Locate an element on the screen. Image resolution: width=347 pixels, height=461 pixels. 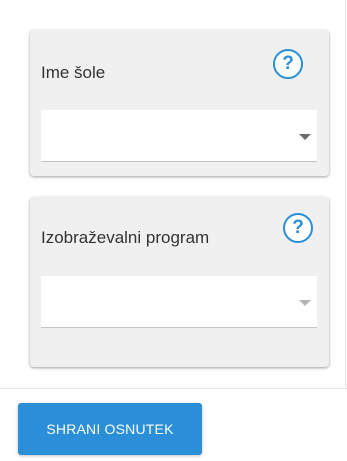
save-draft-button: SHRANI OSNUTEK is located at coordinates (110, 429).